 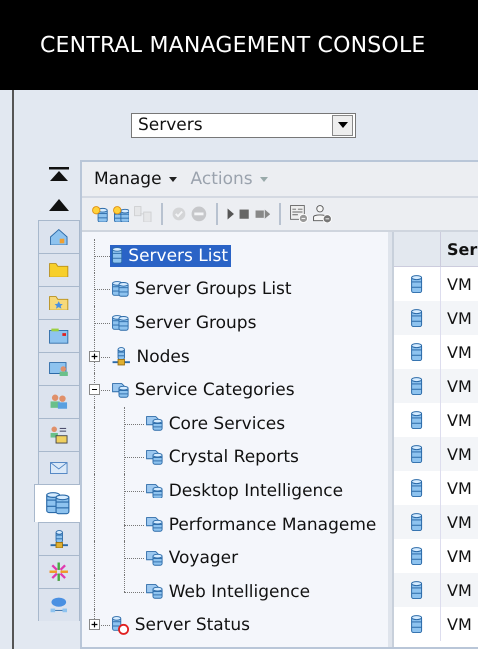 I want to click on users-icon, so click(x=59, y=402).